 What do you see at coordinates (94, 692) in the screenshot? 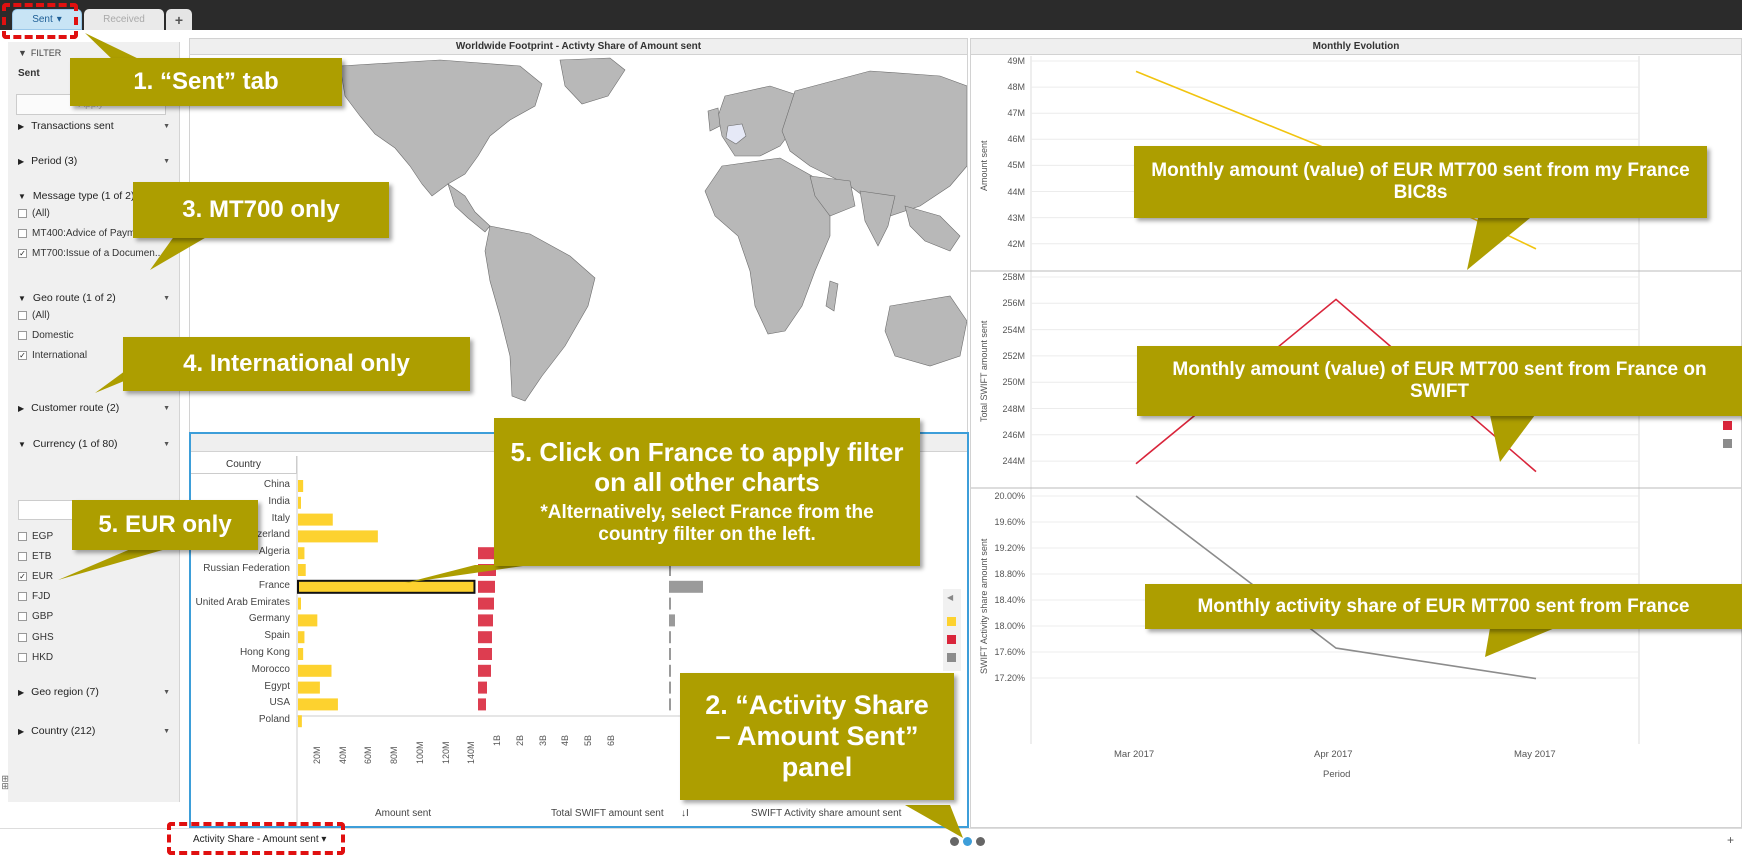
I see `section-geo-region: ▶ Geo region (7) ▼` at bounding box center [94, 692].